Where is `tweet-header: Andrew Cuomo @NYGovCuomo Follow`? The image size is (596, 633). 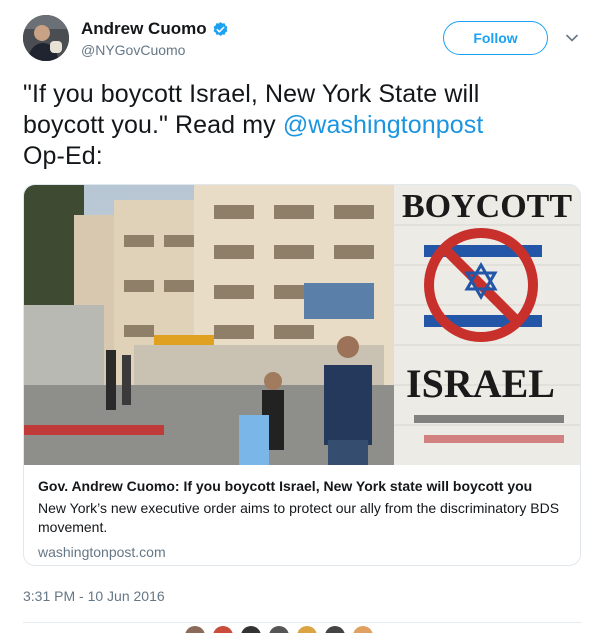
tweet-header: Andrew Cuomo @NYGovCuomo Follow is located at coordinates (302, 41).